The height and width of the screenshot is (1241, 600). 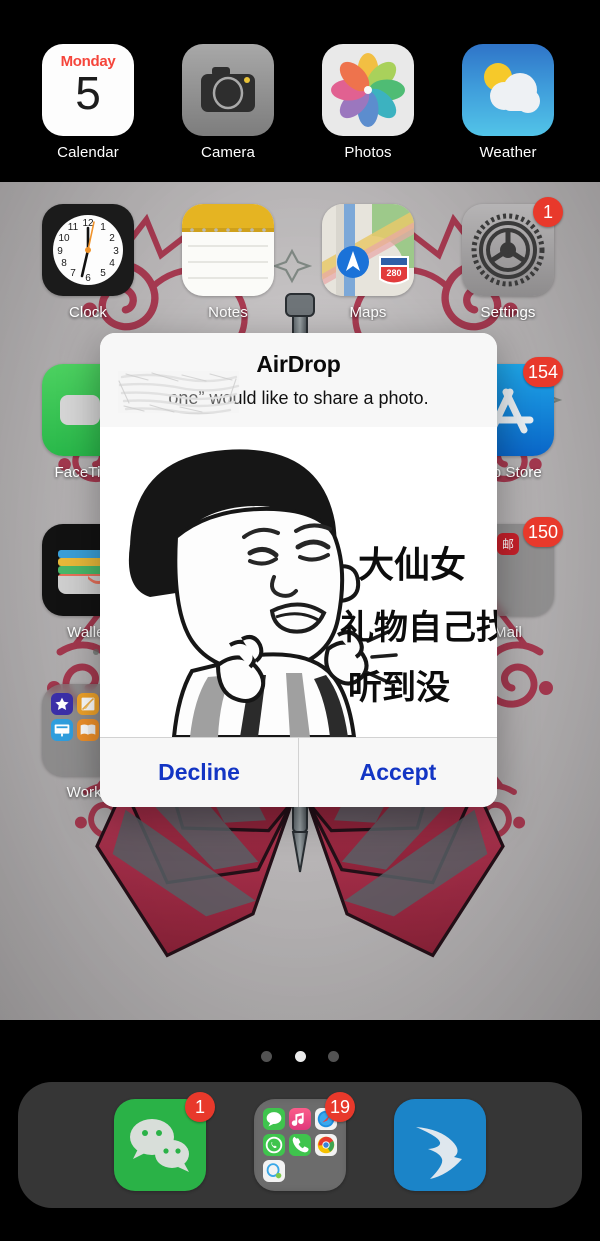 I want to click on badge-settings: 1, so click(x=548, y=212).